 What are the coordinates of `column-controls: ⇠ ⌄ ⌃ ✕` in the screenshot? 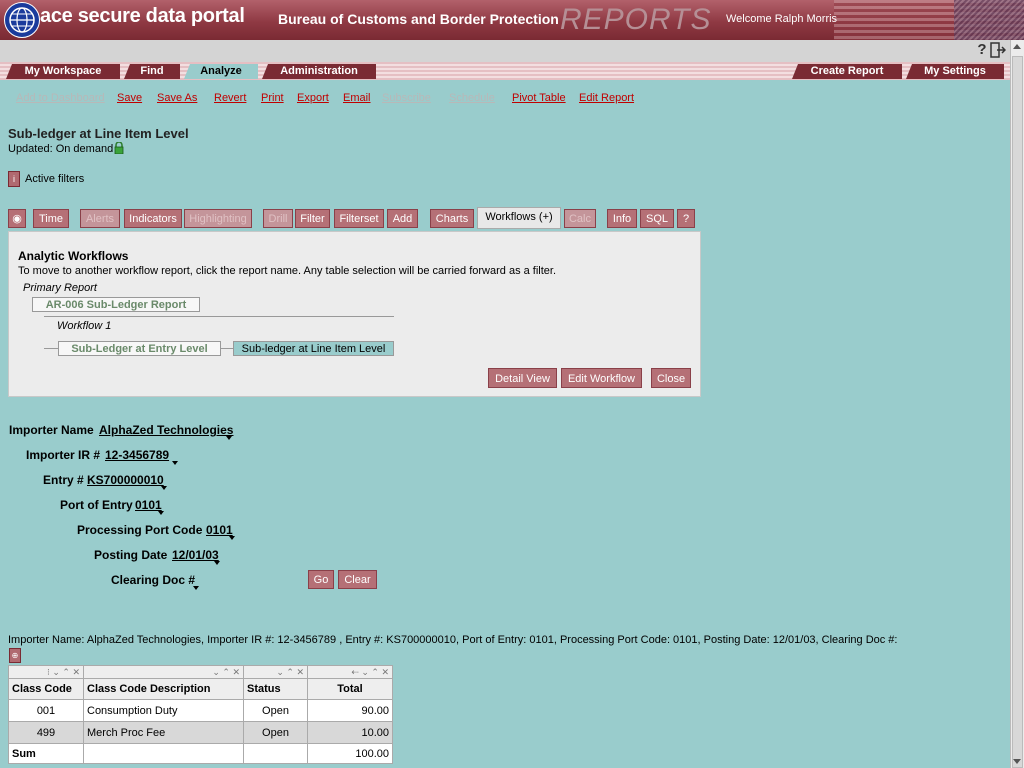 It's located at (350, 672).